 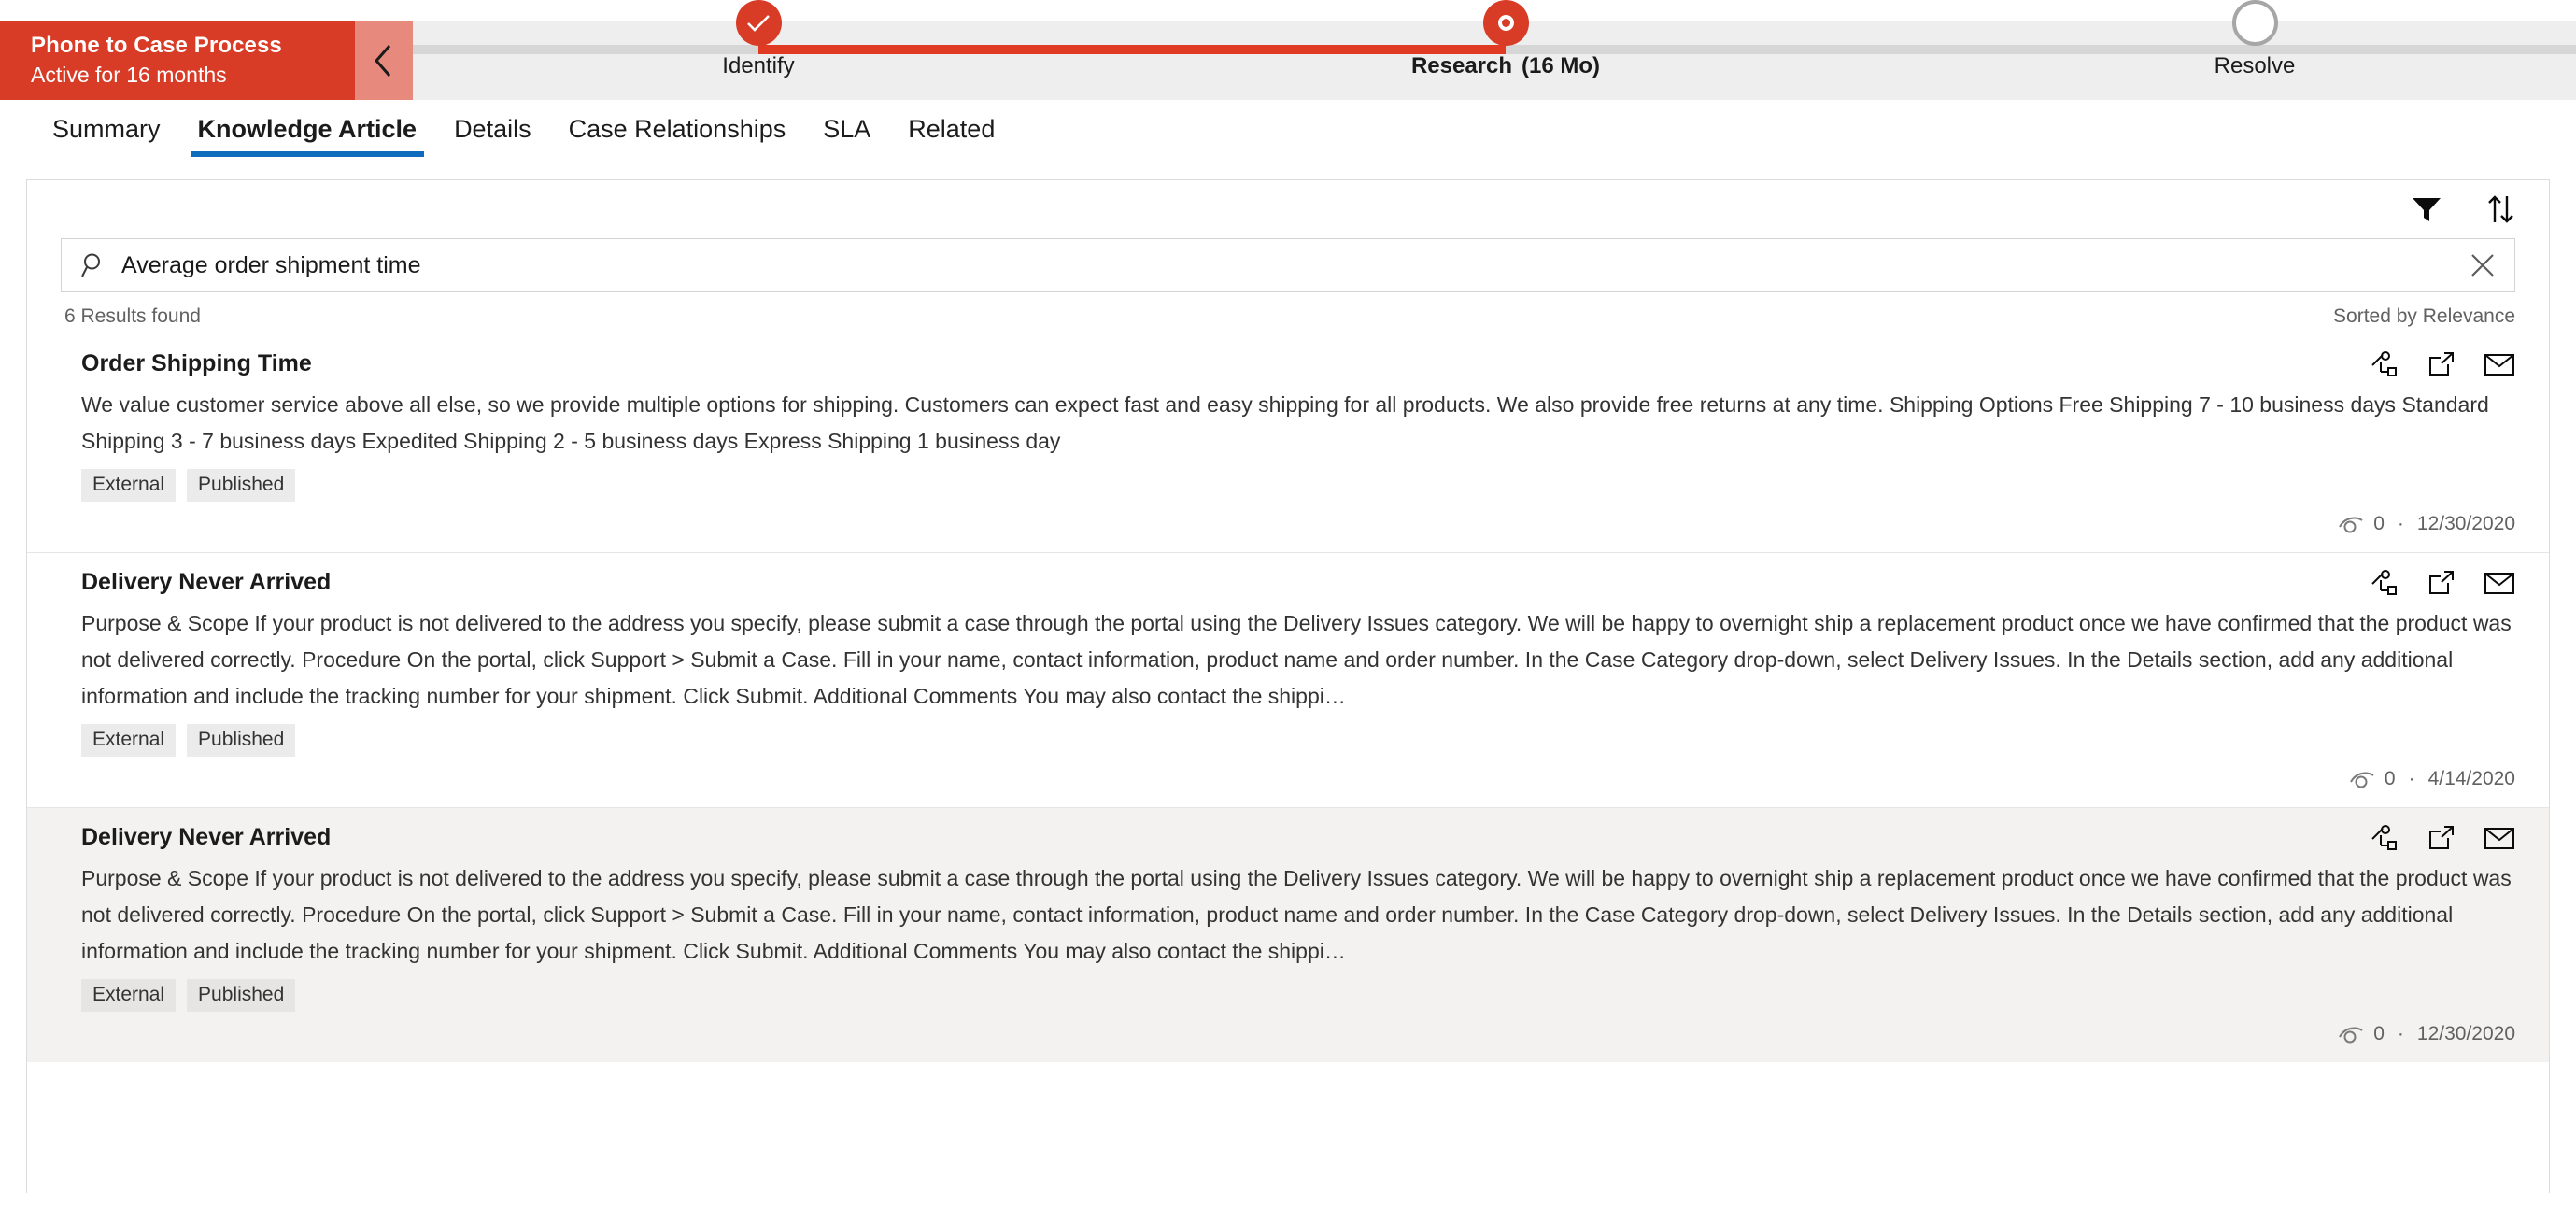 I want to click on bpf-stage-name: Research, so click(x=1461, y=65).